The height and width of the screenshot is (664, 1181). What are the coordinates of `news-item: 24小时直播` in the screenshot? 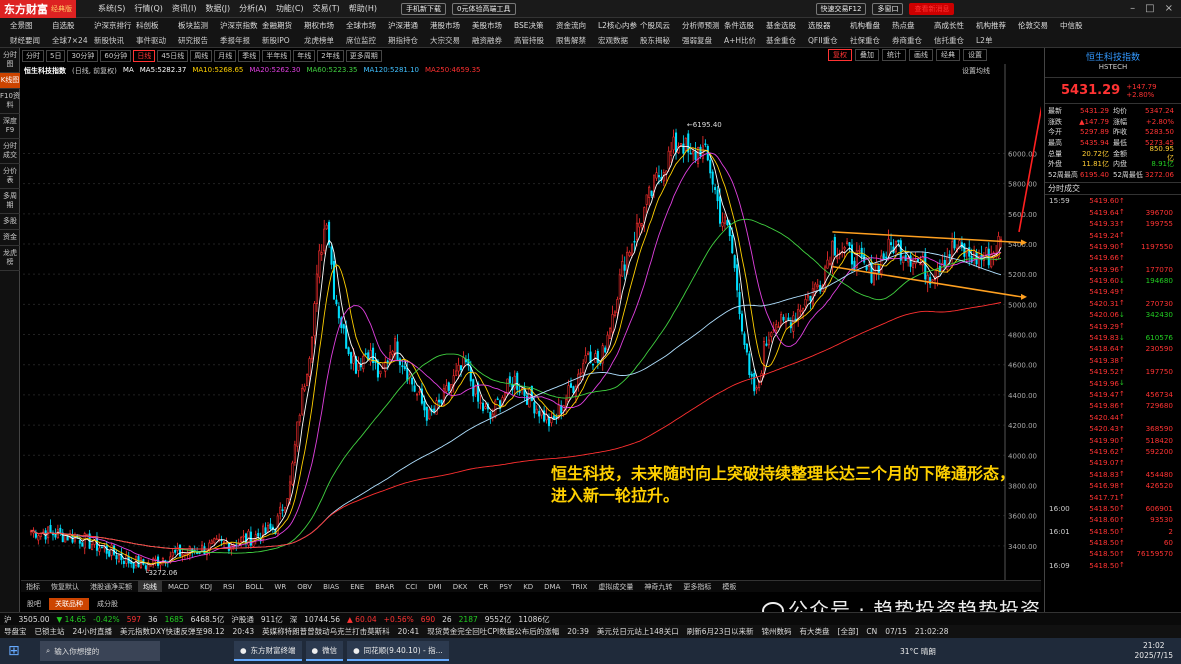 It's located at (93, 631).